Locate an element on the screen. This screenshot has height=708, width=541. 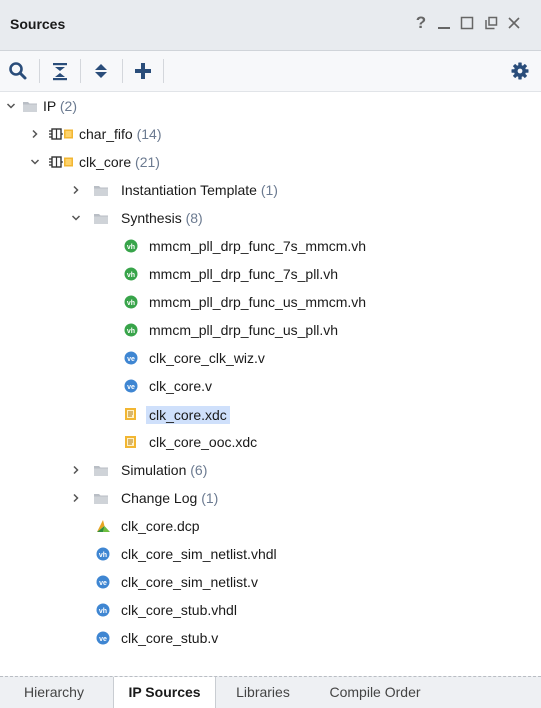
tree-node-change-log: Change Log (1) is located at coordinates (270, 498).